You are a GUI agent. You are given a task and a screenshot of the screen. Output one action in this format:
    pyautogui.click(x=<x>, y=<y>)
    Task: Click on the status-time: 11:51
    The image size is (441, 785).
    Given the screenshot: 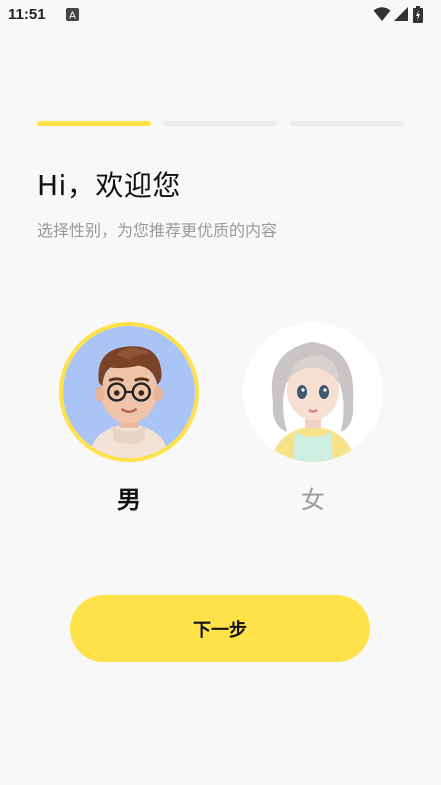 What is the action you would take?
    pyautogui.click(x=27, y=14)
    